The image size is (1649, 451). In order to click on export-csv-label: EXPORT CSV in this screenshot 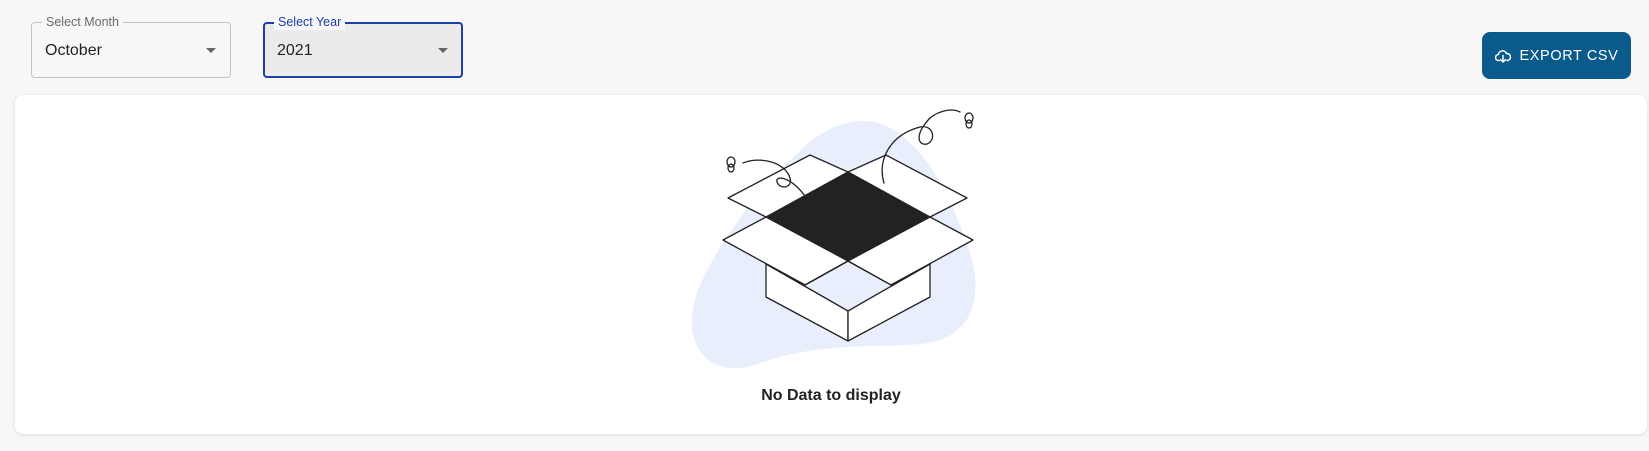, I will do `click(1569, 55)`.